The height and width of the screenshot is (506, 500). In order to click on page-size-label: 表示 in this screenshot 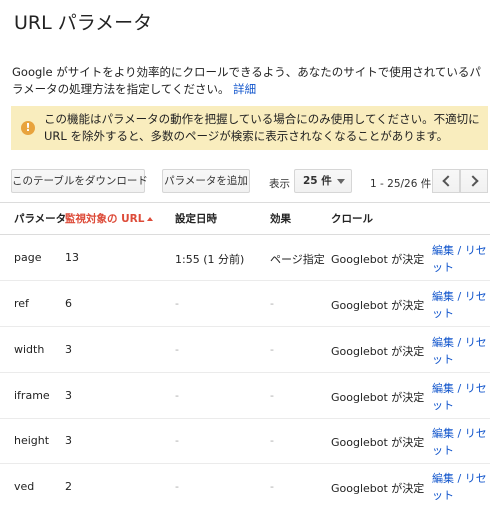, I will do `click(279, 184)`.